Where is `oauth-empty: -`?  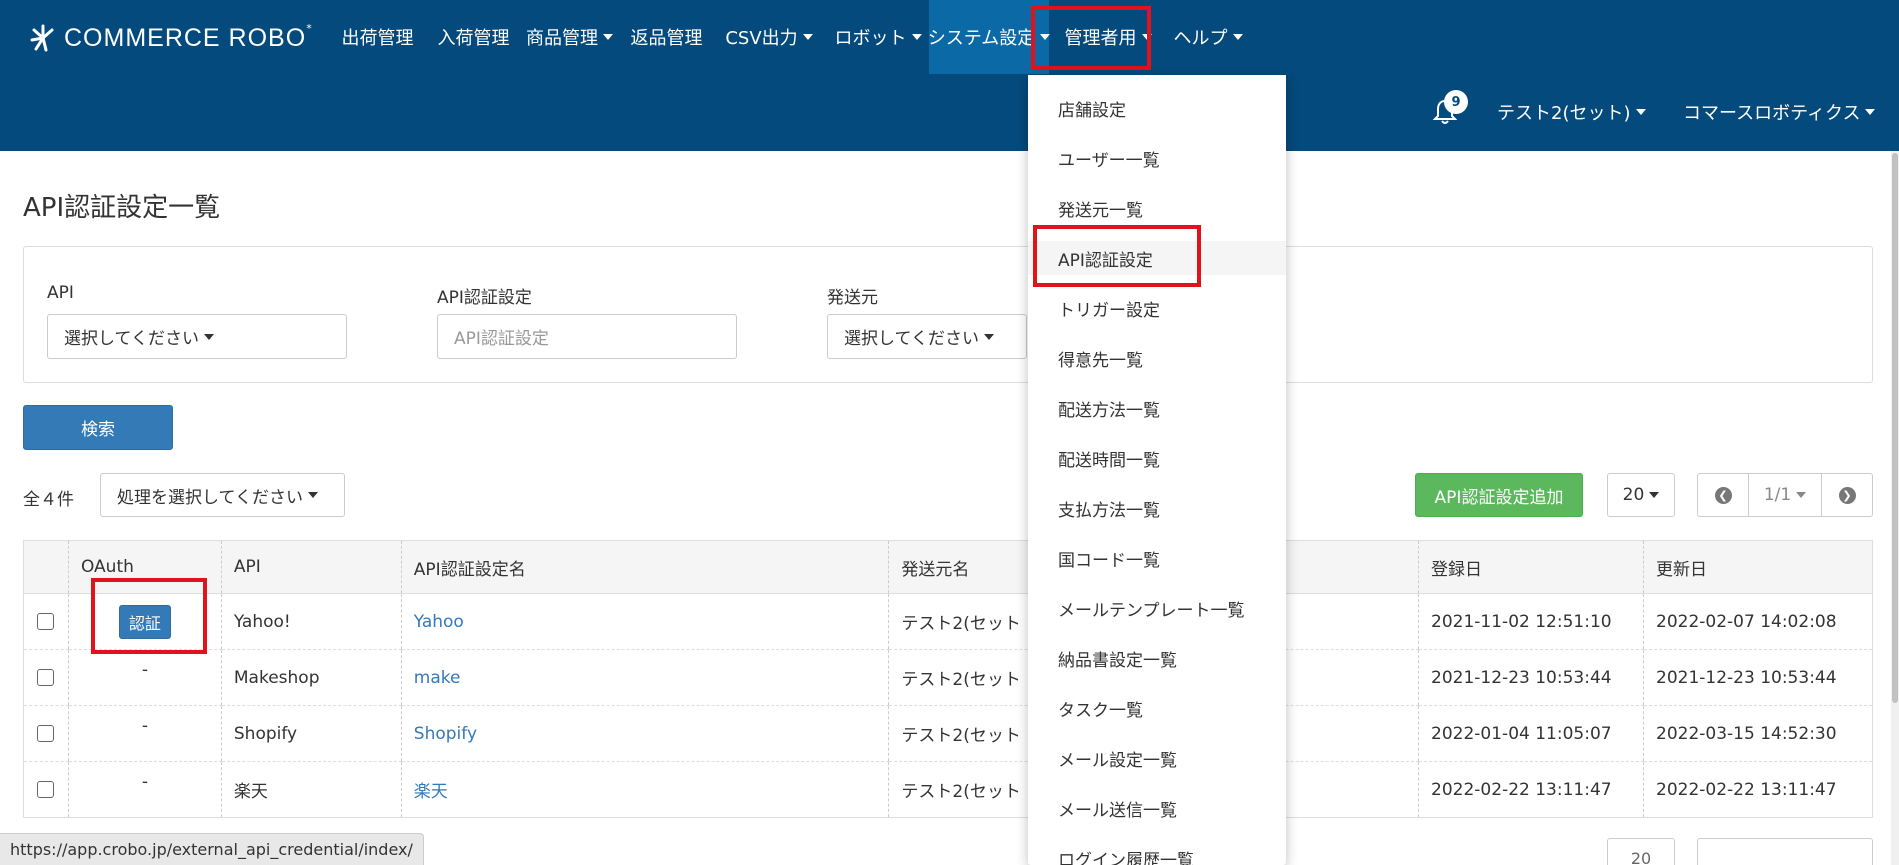
oauth-empty: - is located at coordinates (144, 725).